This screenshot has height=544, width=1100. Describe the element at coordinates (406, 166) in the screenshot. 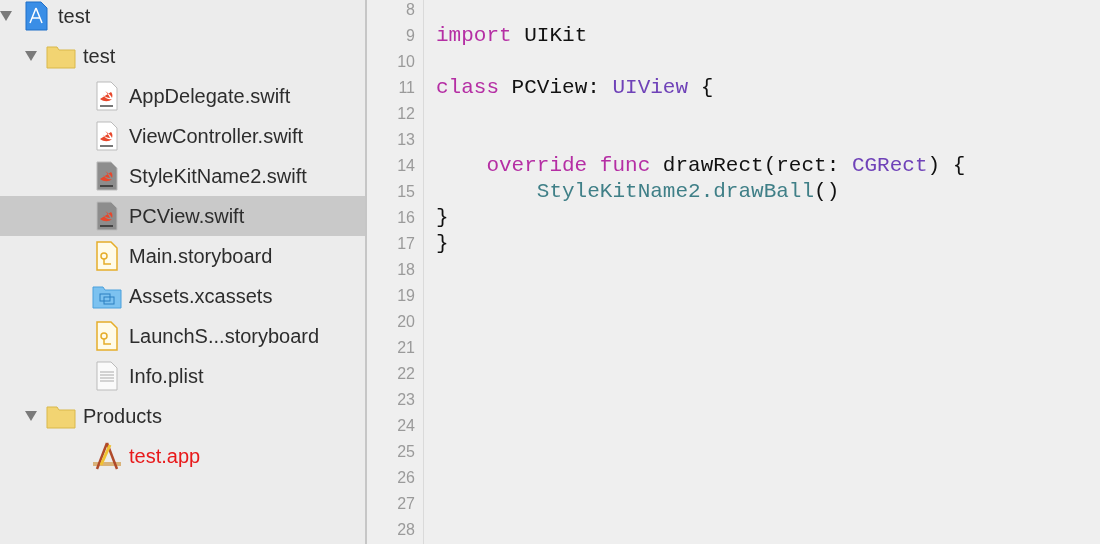

I see `line-number: 14` at that location.